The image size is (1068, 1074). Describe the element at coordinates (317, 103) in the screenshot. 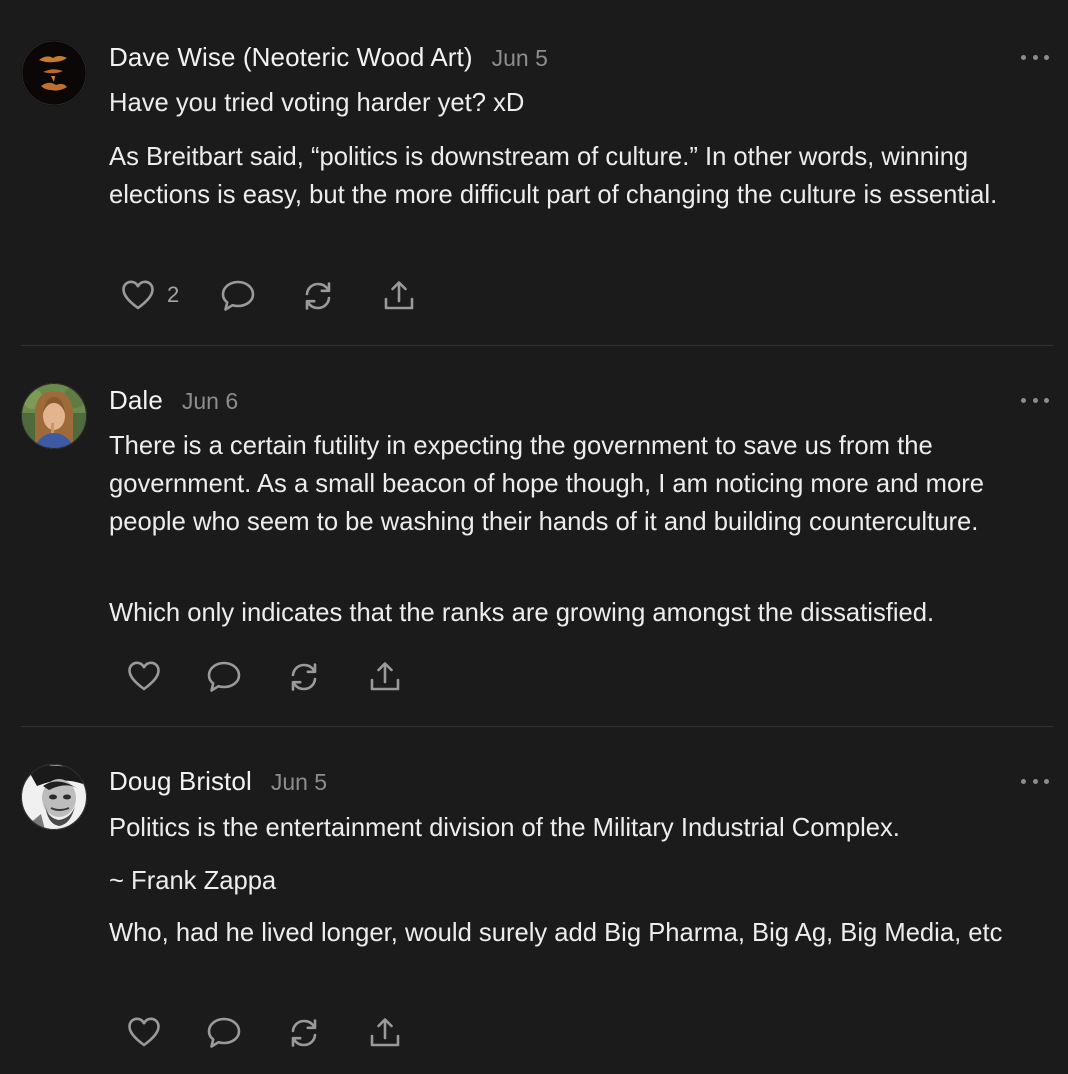

I see `comment-paragraph: Have you tried voting harder yet? xD` at that location.